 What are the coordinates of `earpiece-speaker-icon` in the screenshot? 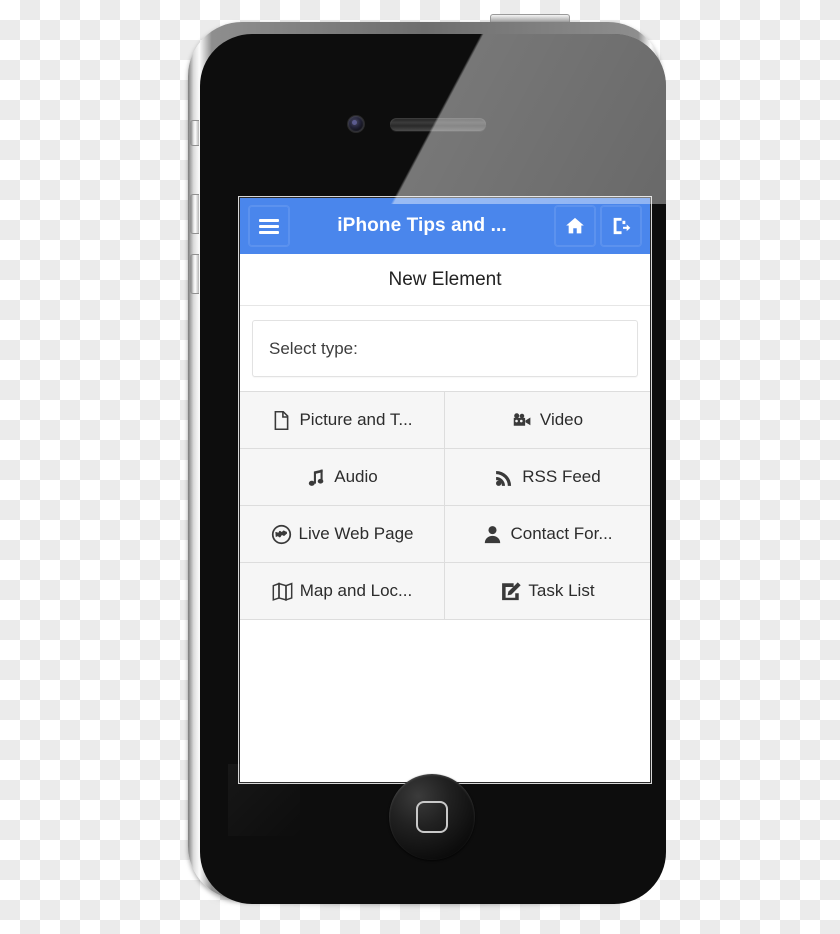 It's located at (438, 124).